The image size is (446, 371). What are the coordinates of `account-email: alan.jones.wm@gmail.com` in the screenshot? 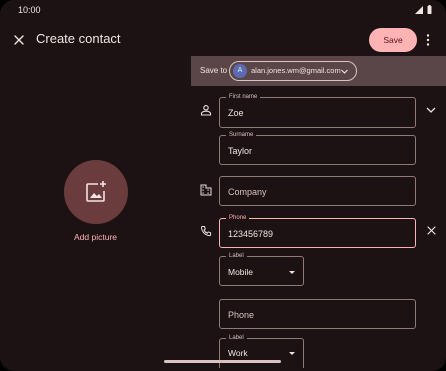 It's located at (296, 70).